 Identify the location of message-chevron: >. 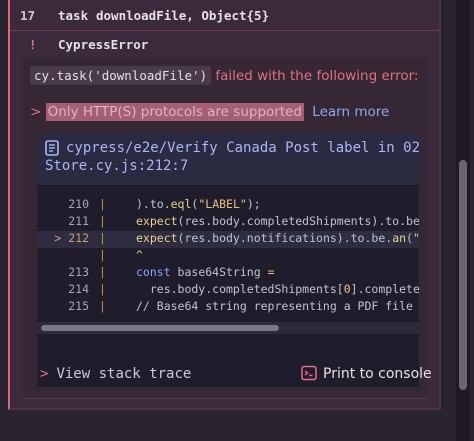
(36, 112).